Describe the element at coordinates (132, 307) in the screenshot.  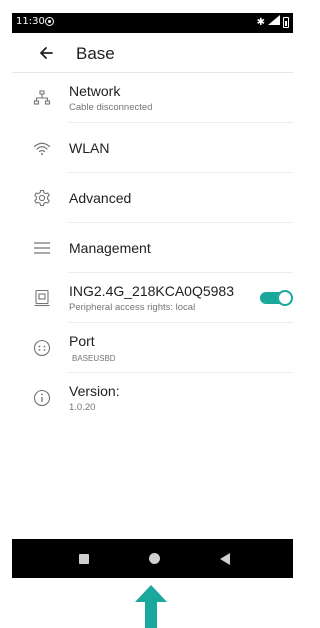
I see `peripheral-access: Peripheral access rights: local` at that location.